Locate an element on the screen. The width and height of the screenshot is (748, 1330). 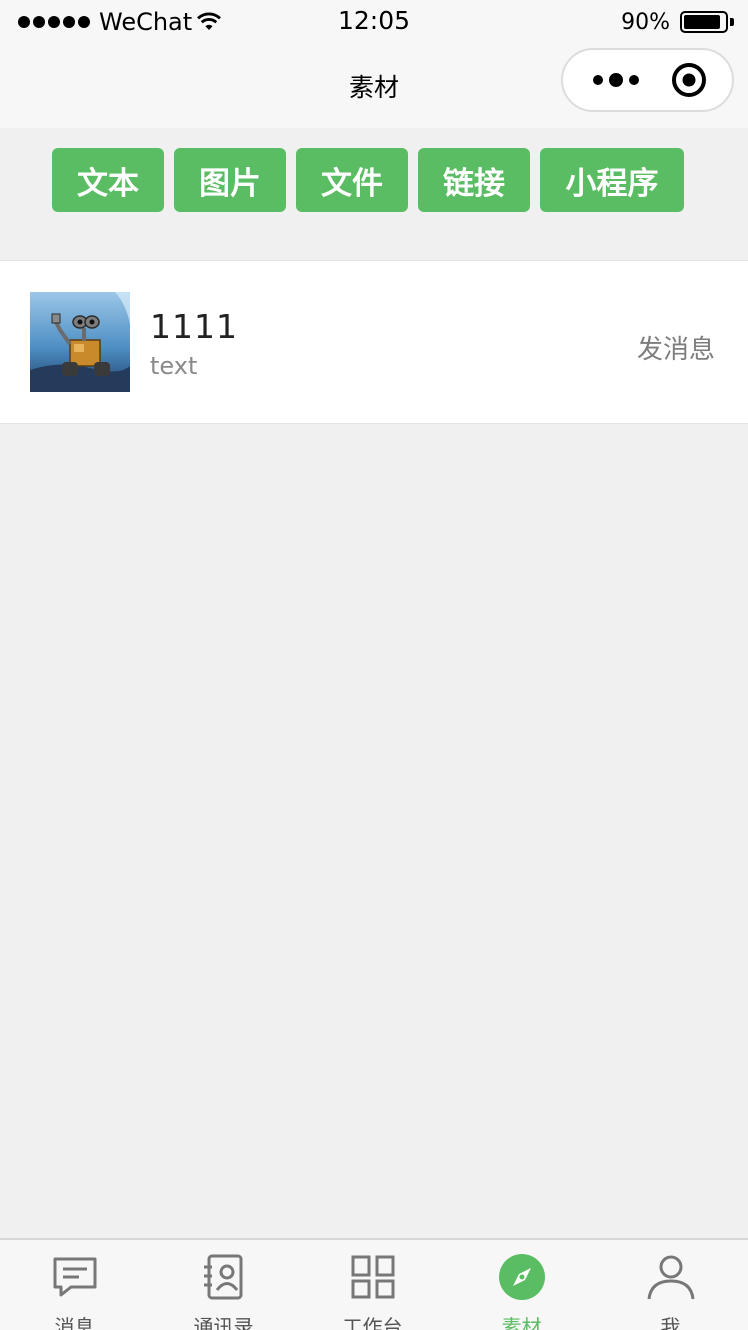
status-bar: WeChat 12:05 90% is located at coordinates (374, 22).